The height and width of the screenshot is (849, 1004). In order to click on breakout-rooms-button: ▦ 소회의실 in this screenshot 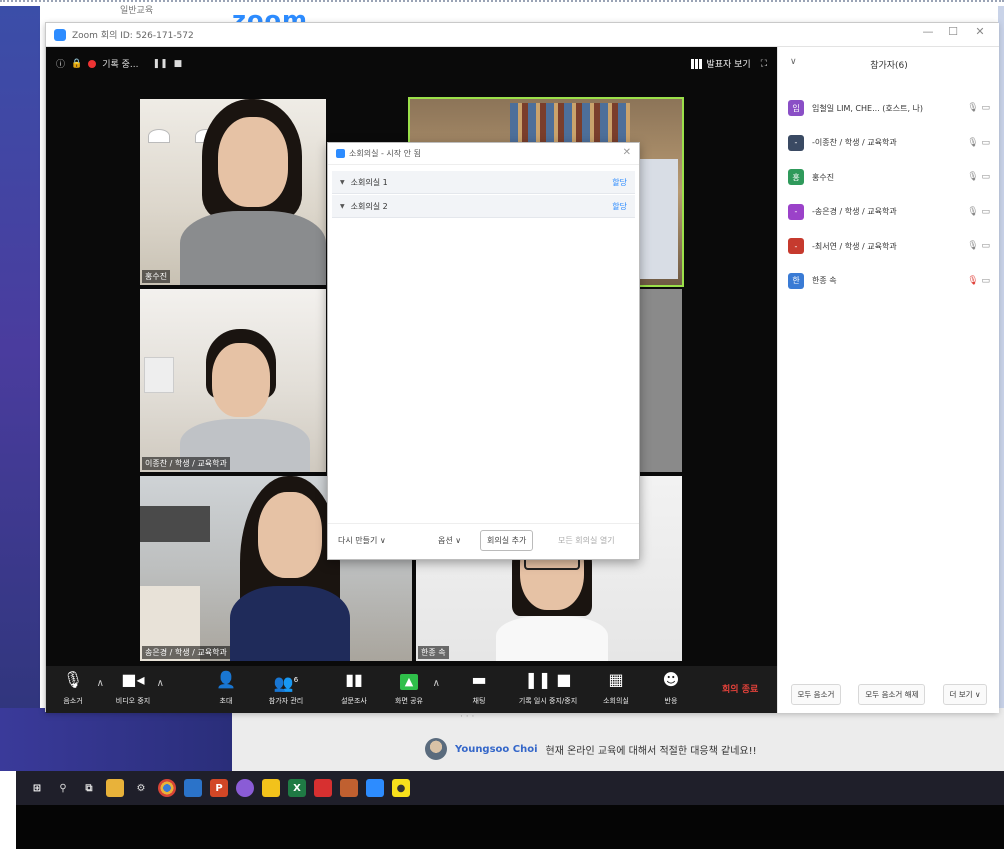, I will do `click(616, 688)`.